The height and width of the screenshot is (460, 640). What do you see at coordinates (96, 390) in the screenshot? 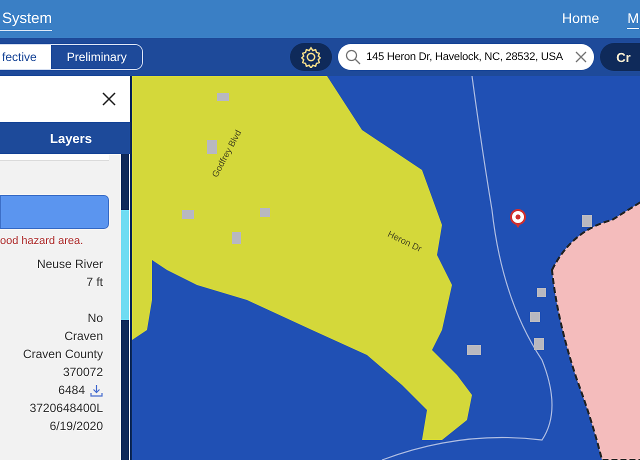
I see `download-icon` at bounding box center [96, 390].